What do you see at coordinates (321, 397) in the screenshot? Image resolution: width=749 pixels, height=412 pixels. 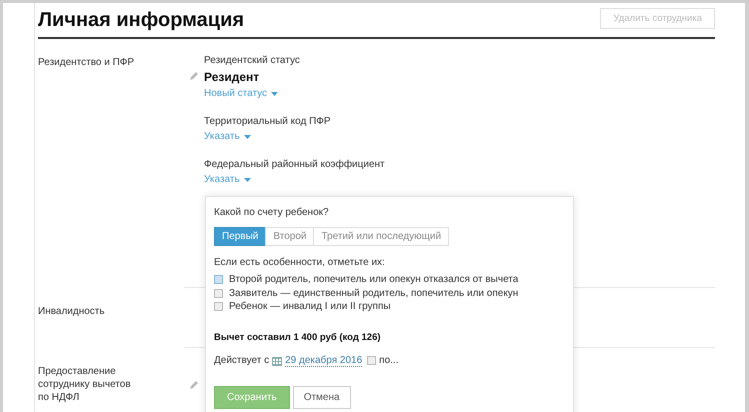 I see `cancel-button: Отмена` at bounding box center [321, 397].